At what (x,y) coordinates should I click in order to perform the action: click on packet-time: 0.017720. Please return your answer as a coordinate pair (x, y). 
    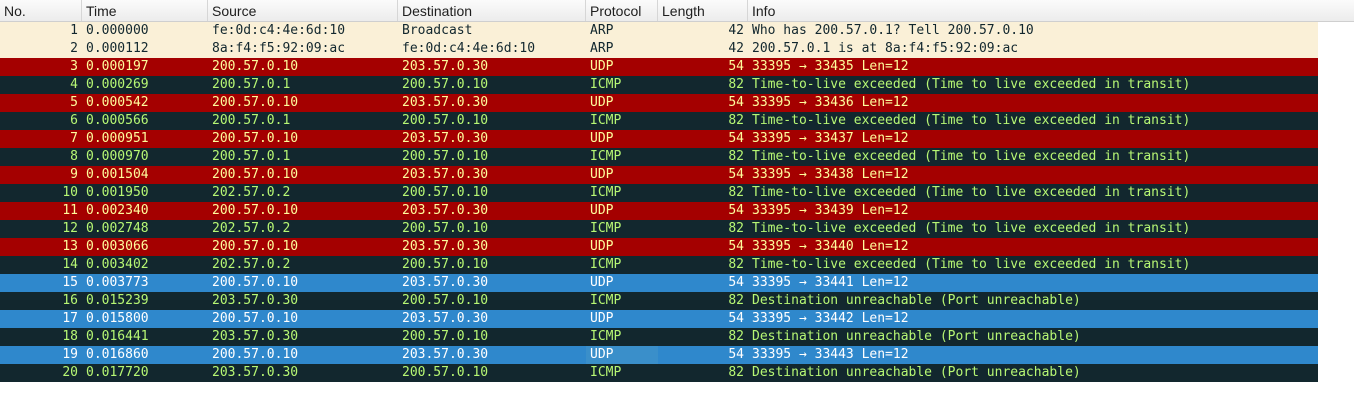
    Looking at the image, I should click on (117, 372).